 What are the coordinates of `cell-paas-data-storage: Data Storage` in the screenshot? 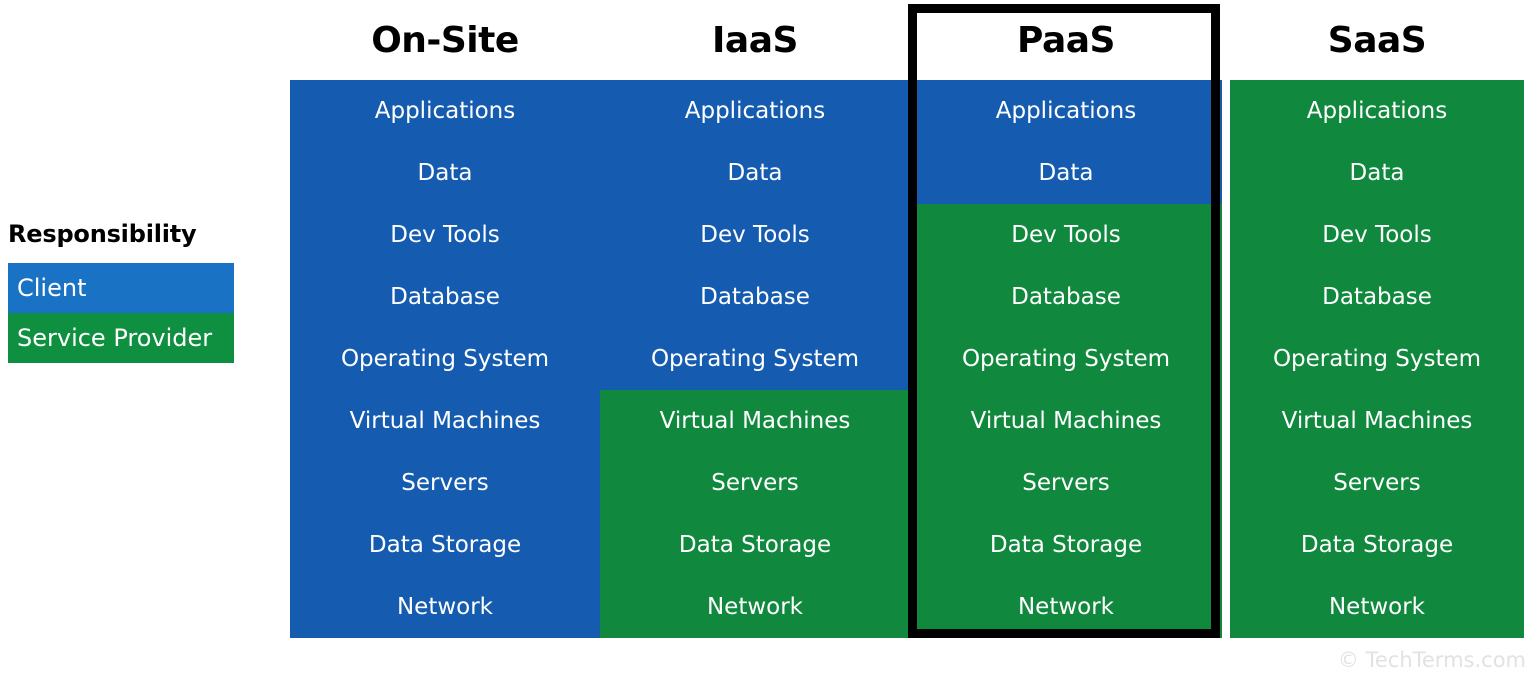 It's located at (1066, 545).